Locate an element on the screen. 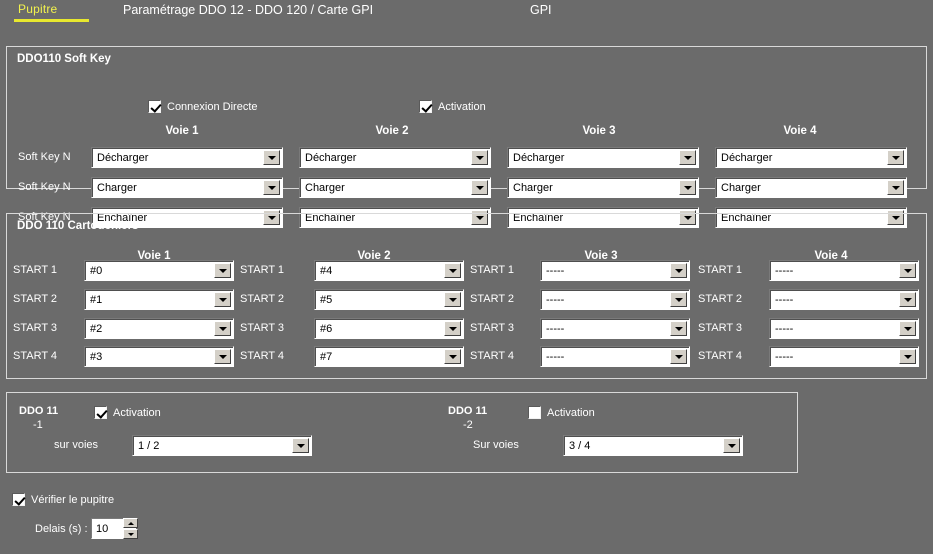 The image size is (933, 554). connexion-directe-label: Connexion Directe is located at coordinates (212, 106).